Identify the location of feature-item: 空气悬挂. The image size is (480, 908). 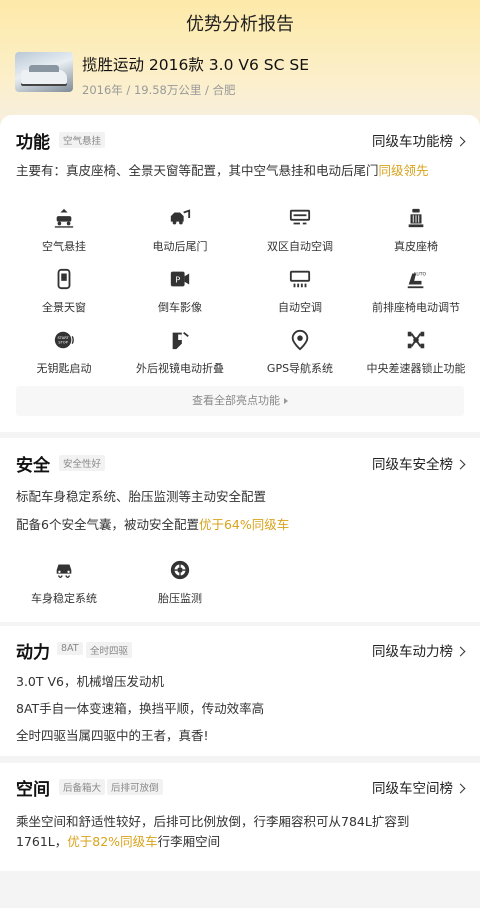
(64, 230).